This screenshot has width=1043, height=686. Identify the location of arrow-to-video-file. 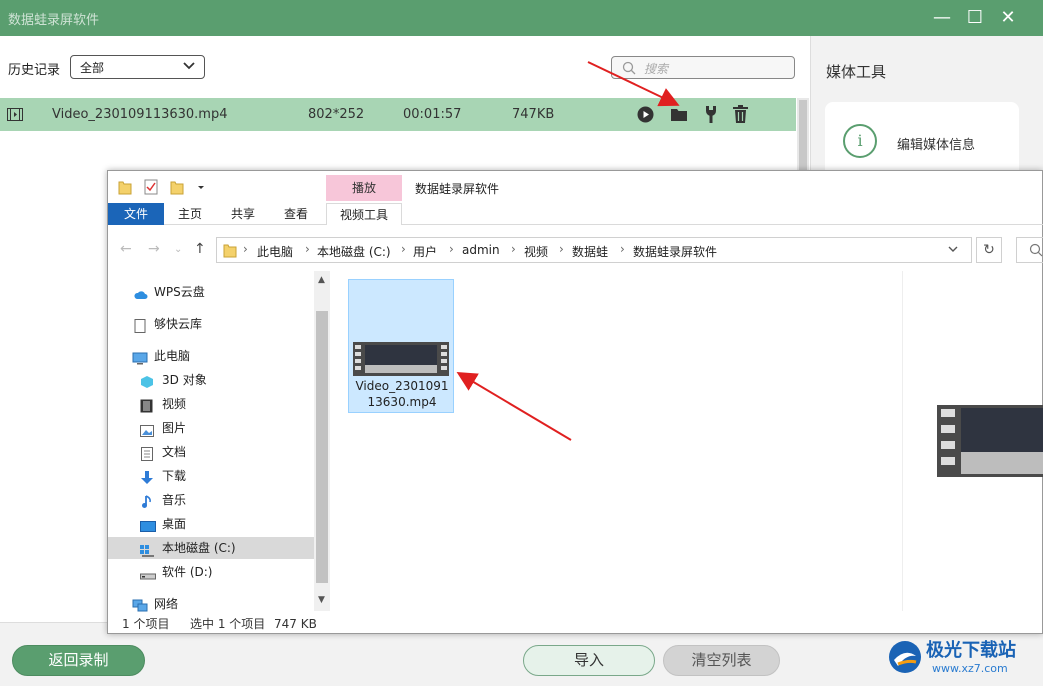
(514, 406).